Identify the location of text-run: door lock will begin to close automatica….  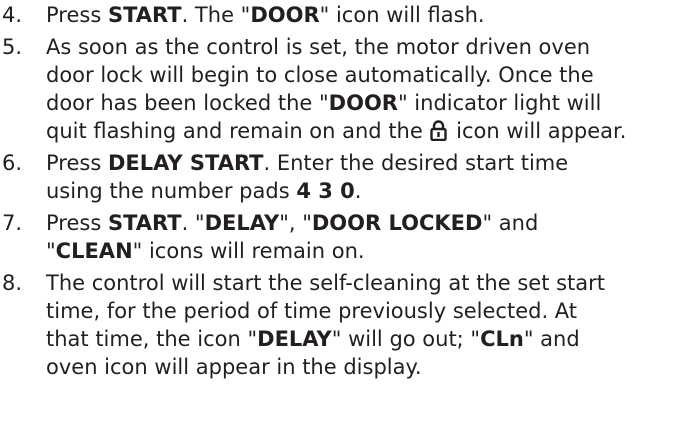
(320, 75).